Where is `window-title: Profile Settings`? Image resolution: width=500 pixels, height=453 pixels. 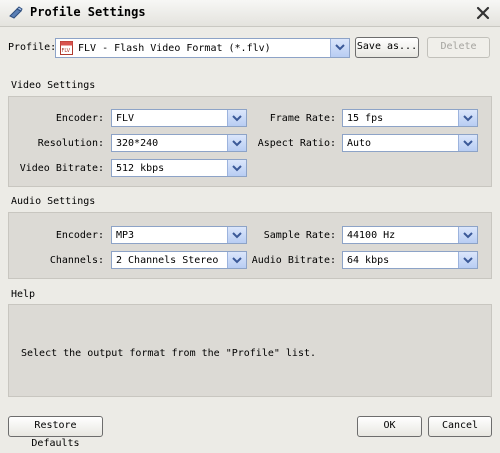
window-title: Profile Settings is located at coordinates (88, 12).